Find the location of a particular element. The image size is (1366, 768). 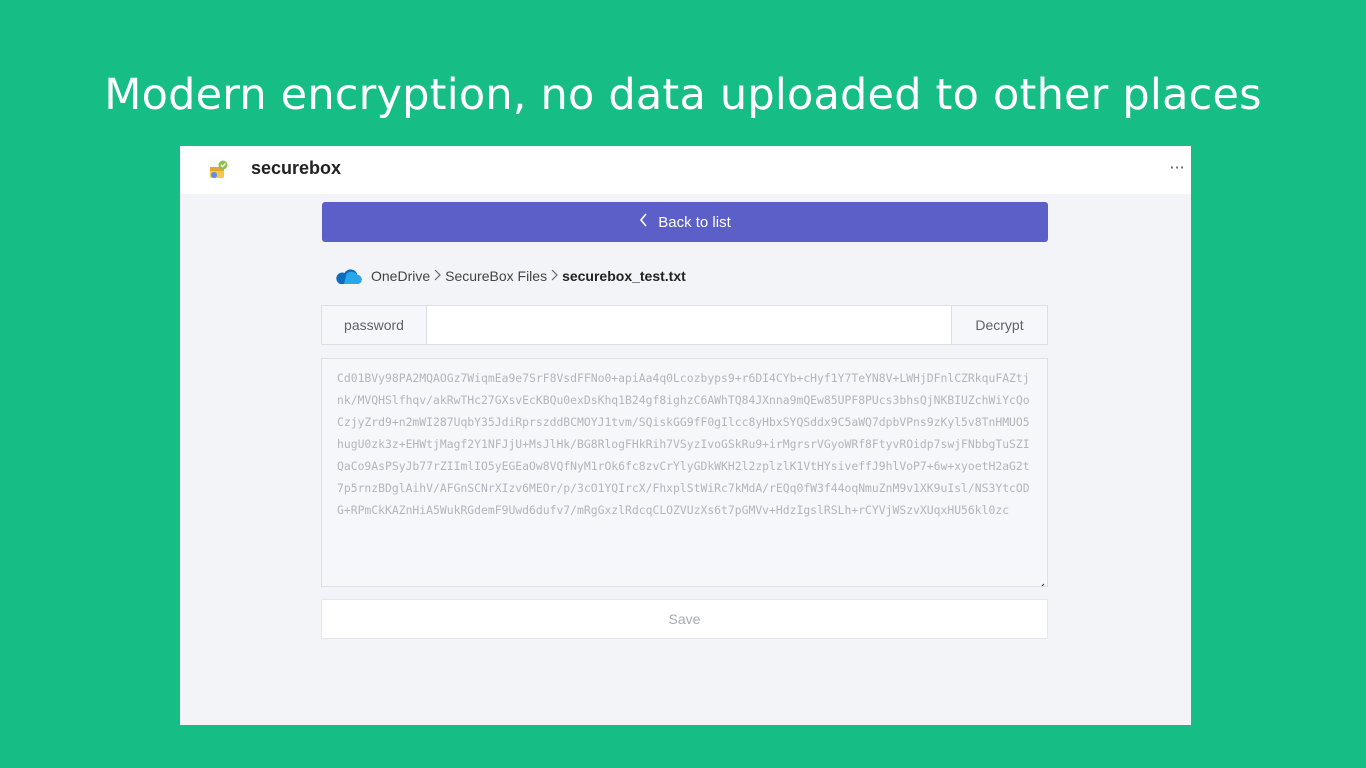

password-input is located at coordinates (689, 325).